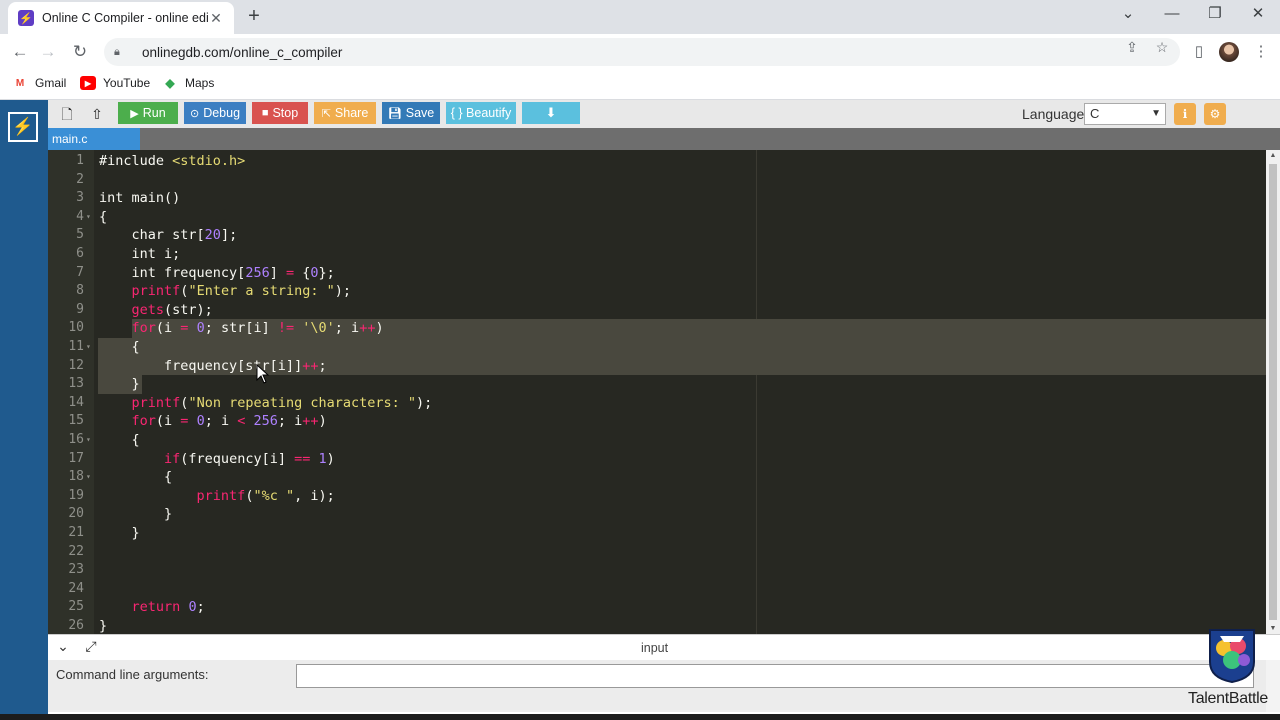 Image resolution: width=1280 pixels, height=720 pixels. I want to click on bookmark-maps: ◆ Maps, so click(188, 83).